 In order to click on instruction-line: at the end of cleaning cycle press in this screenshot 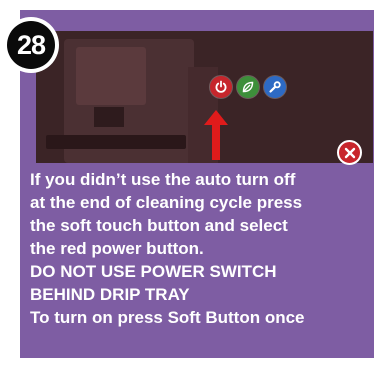, I will do `click(166, 202)`.